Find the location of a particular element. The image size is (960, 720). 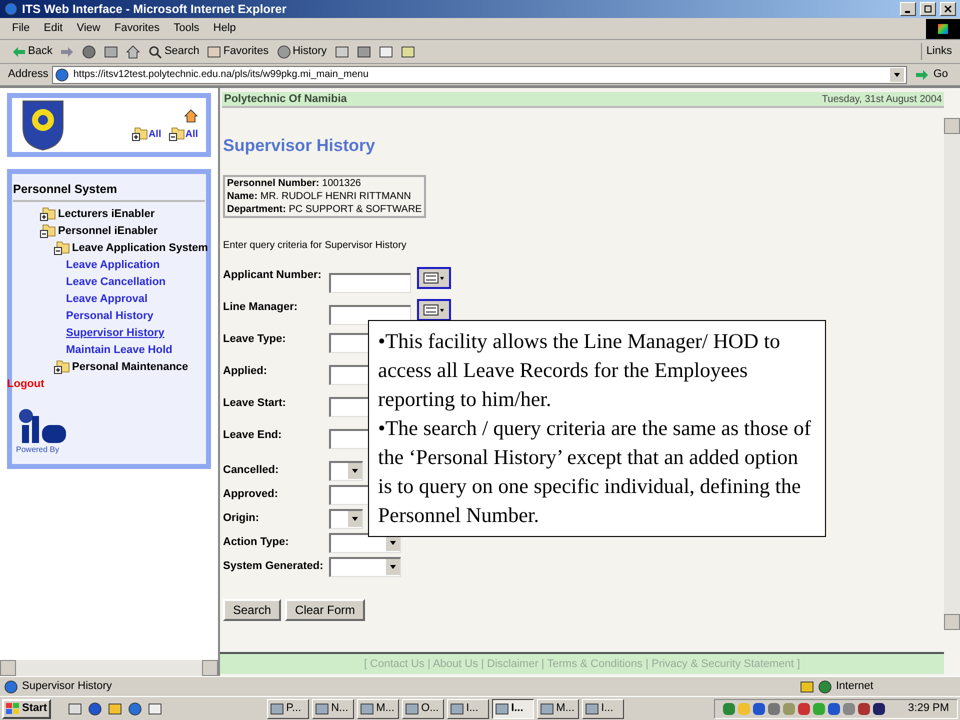

date-text: Tuesday, 31st August 2004 is located at coordinates (882, 99).